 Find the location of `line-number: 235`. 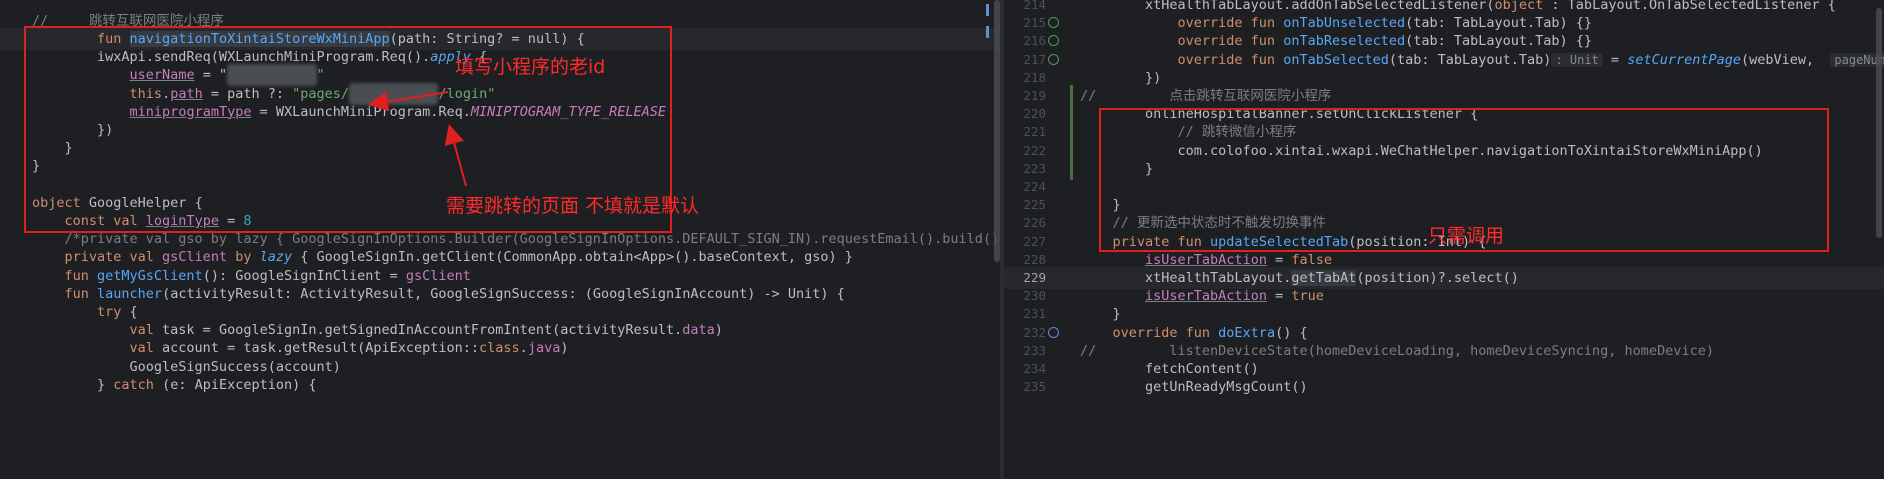

line-number: 235 is located at coordinates (1034, 387).